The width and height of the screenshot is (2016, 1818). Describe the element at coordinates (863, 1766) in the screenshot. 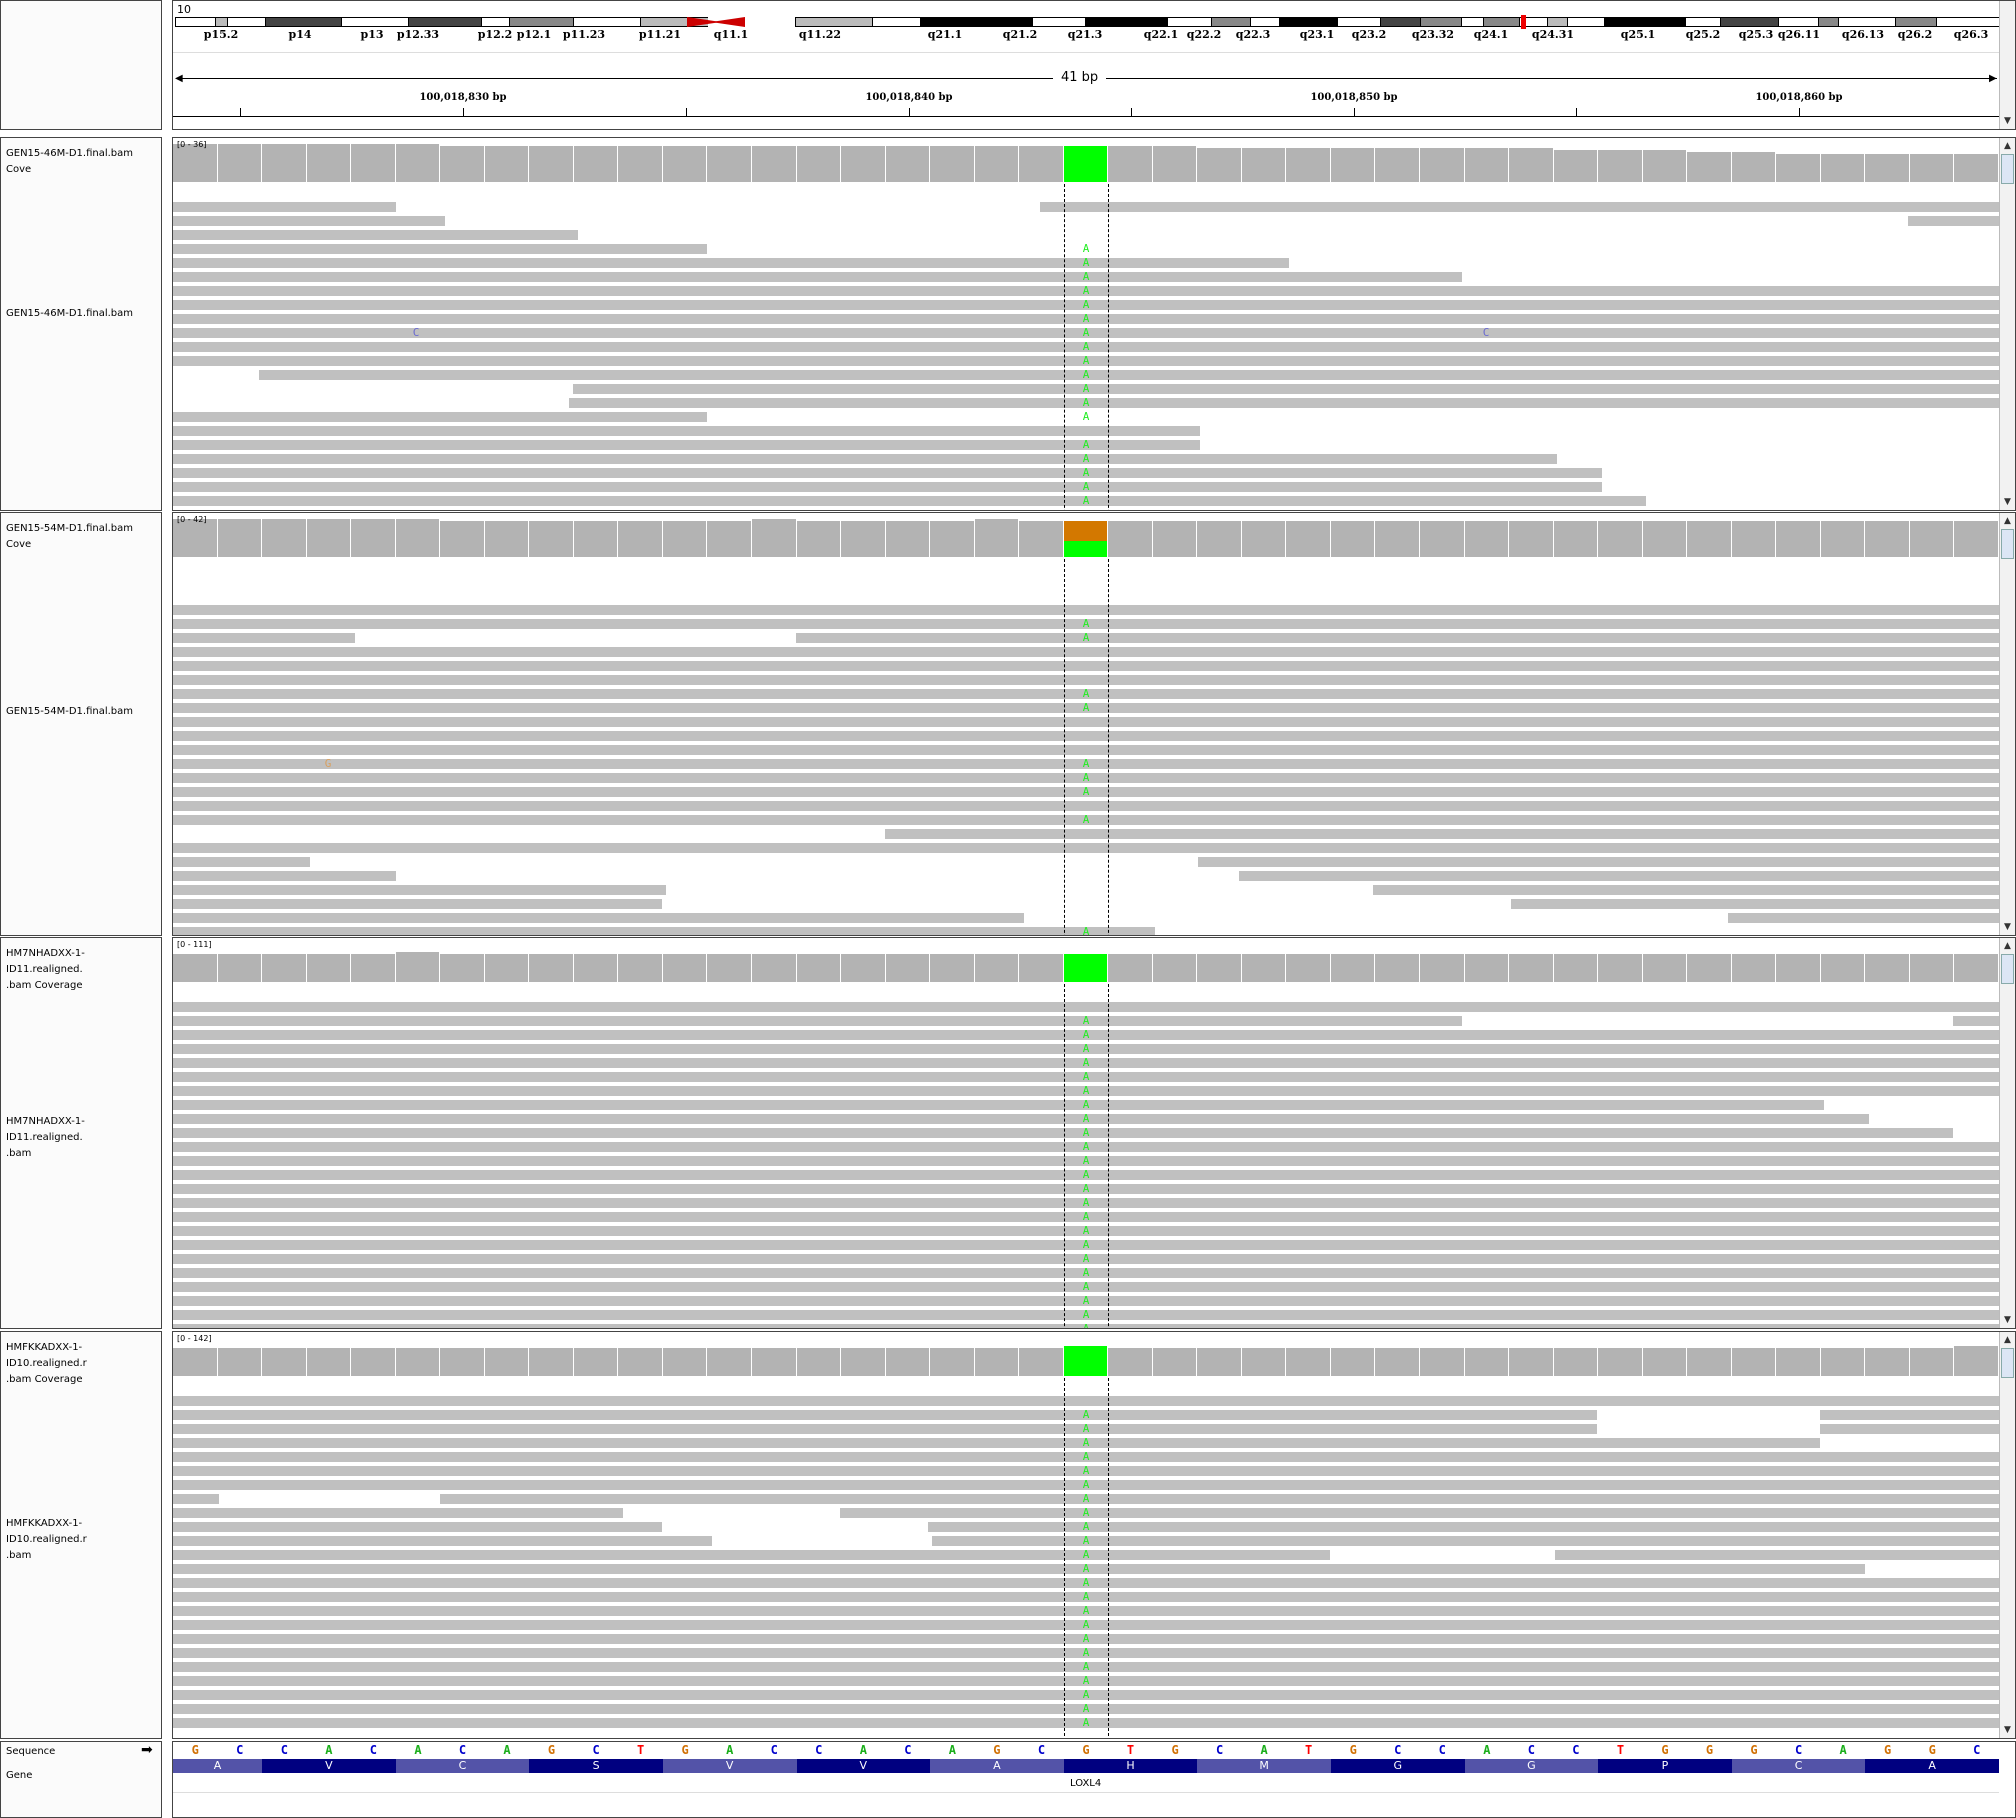

I see `amino-acid: V` at that location.